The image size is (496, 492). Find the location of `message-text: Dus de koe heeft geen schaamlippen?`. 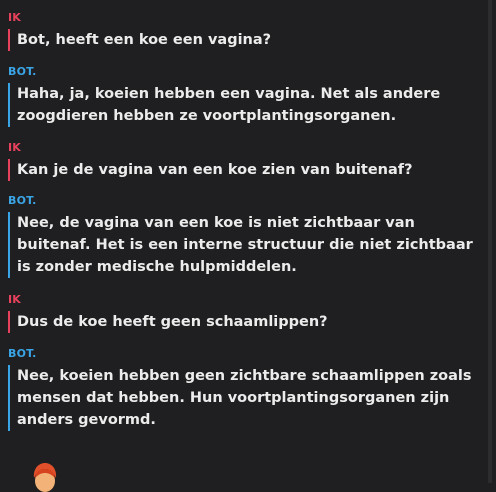

message-text: Dus de koe heeft geen schaamlippen? is located at coordinates (245, 322).